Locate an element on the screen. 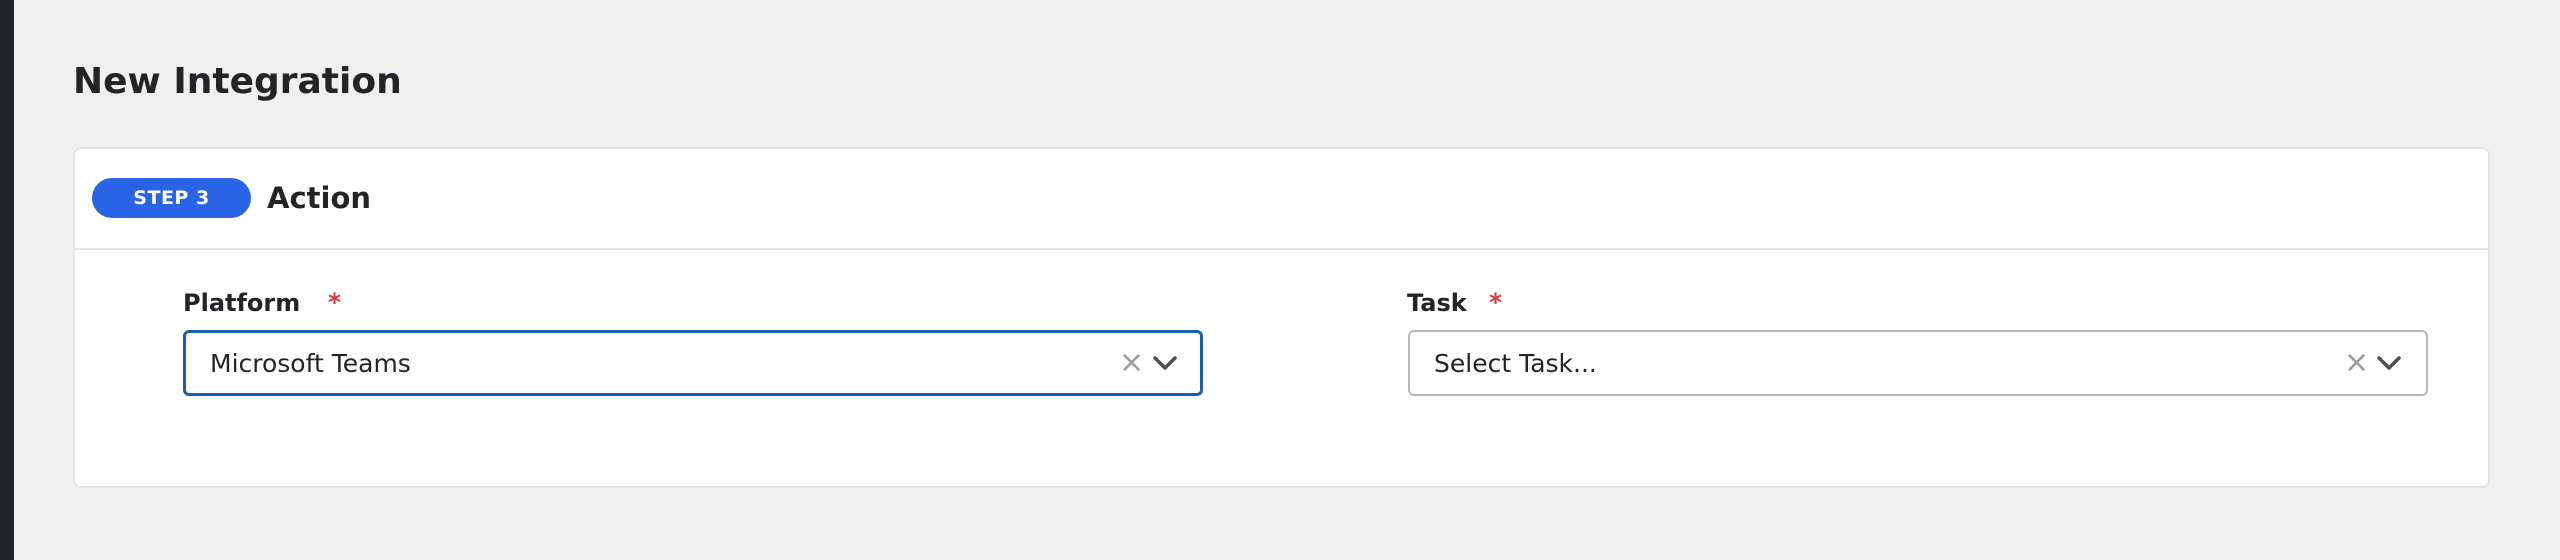 The image size is (2560, 560). platform-select-value: Microsoft Teams is located at coordinates (310, 363).